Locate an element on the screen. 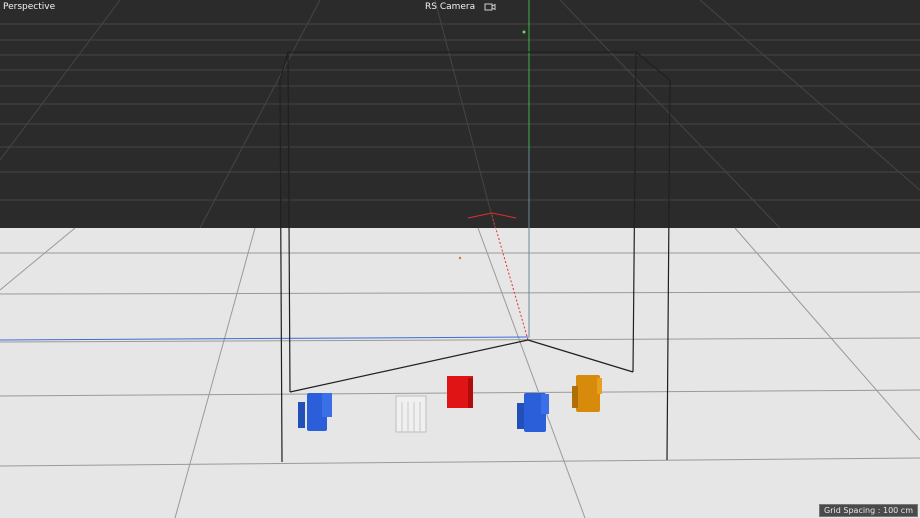 The width and height of the screenshot is (920, 518). white-object is located at coordinates (411, 414).